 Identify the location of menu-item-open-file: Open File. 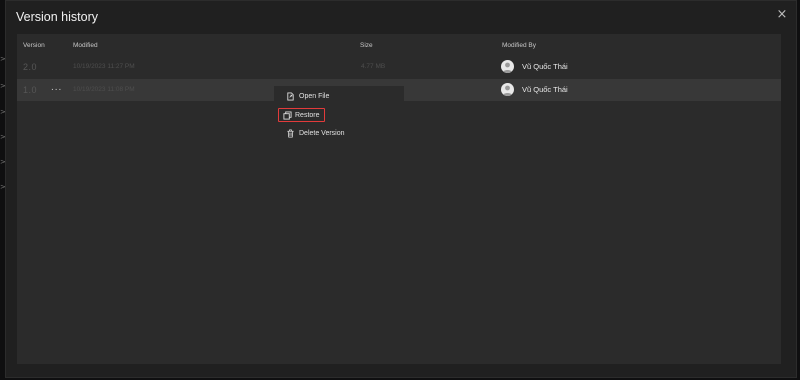
(338, 97).